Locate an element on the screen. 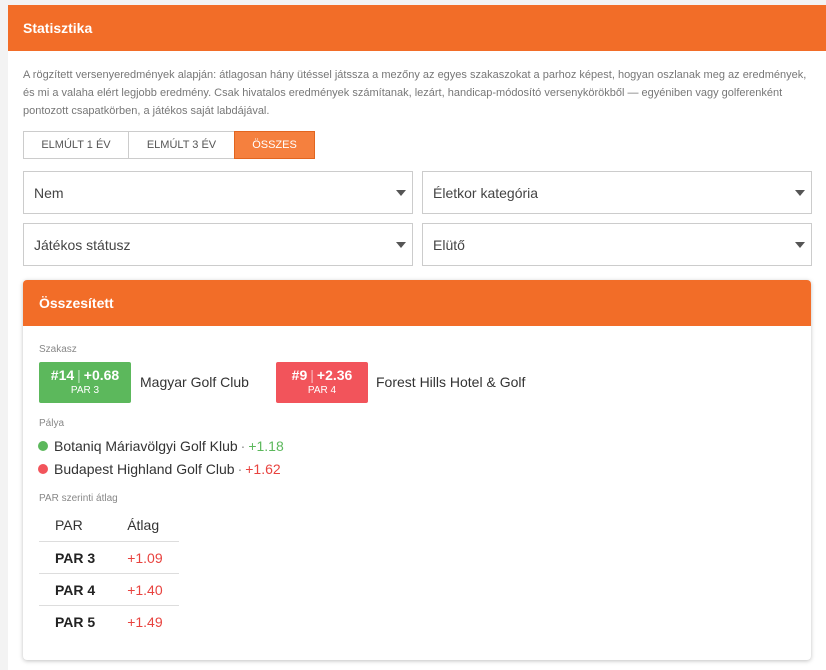 The height and width of the screenshot is (670, 826). table-row: PAR 4 +1.40 is located at coordinates (109, 589).